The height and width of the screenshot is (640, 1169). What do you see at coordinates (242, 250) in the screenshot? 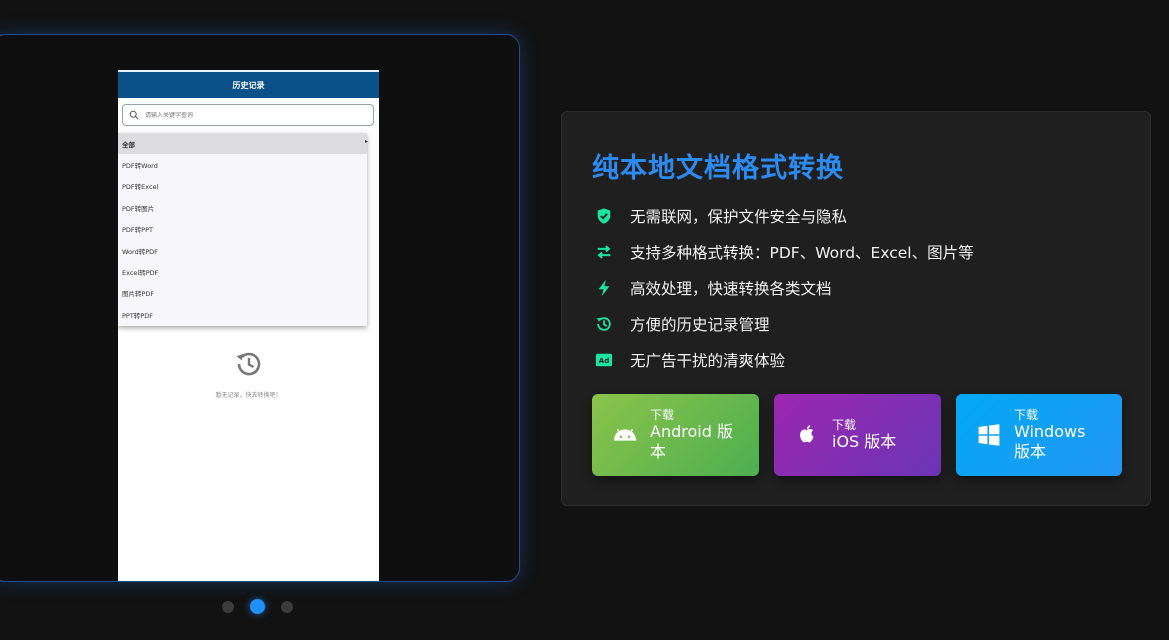
I see `dropdown-item-word-to-pdf: Word转PDF` at bounding box center [242, 250].